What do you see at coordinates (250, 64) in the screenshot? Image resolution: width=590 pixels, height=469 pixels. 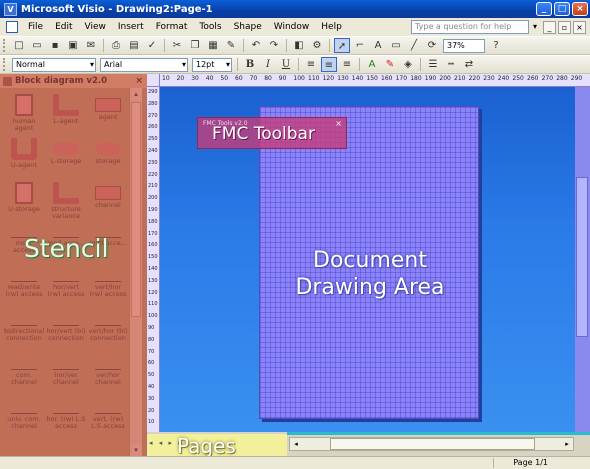 I see `bold-icon: B` at bounding box center [250, 64].